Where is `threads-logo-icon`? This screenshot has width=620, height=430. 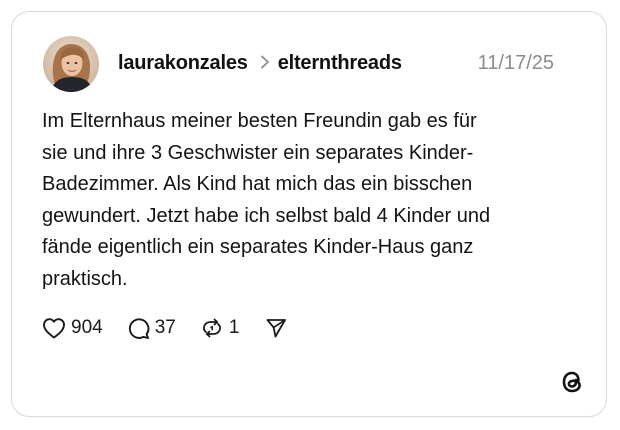
threads-logo-icon is located at coordinates (572, 382).